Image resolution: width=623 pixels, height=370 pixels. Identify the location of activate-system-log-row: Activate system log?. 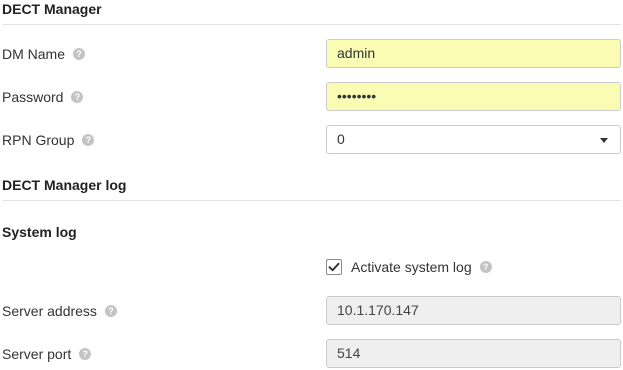
(311, 267).